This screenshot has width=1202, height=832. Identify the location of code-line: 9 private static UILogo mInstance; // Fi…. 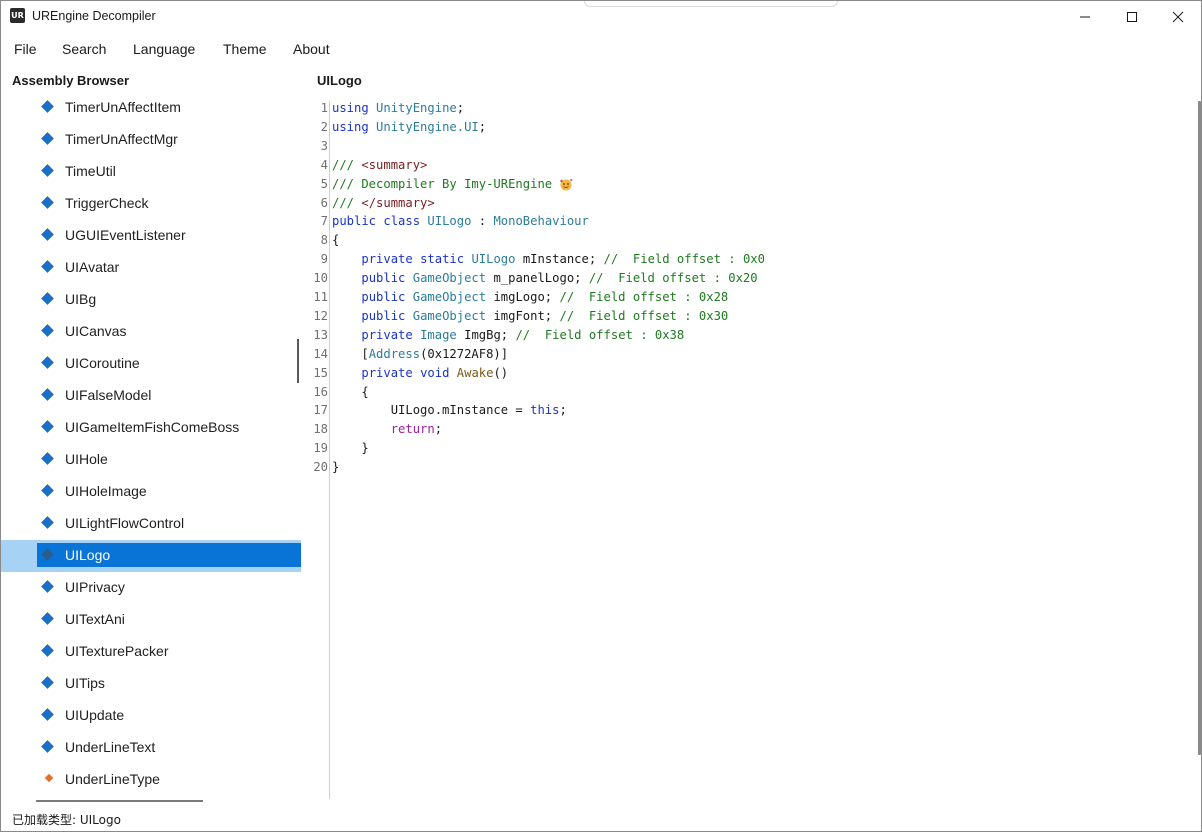
(536, 259).